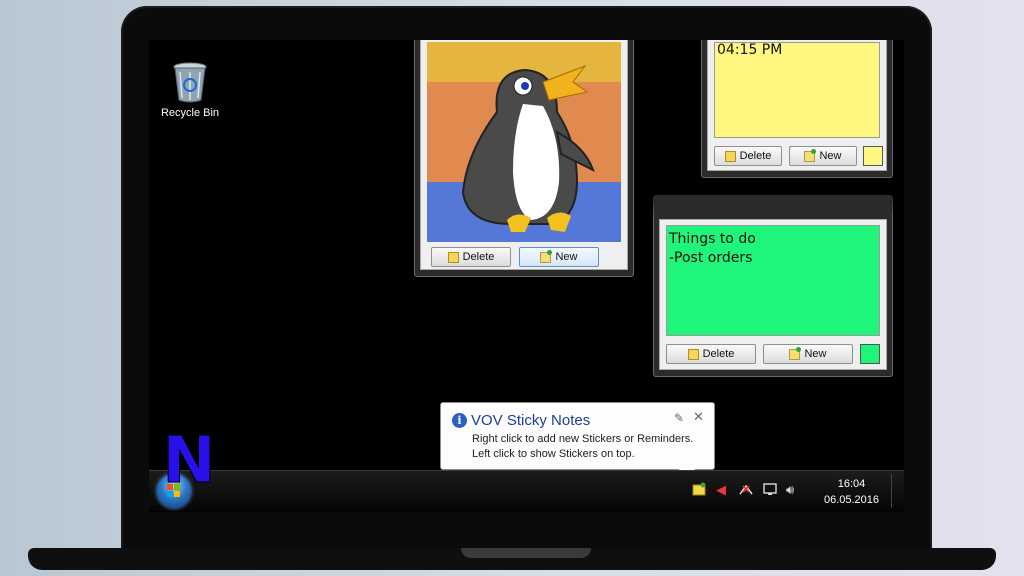  I want to click on balloon-title: VOV Sticky Notes, so click(531, 420).